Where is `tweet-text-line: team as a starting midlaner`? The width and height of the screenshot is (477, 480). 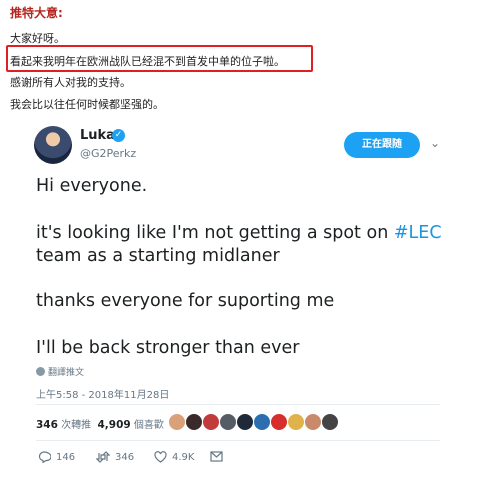
tweet-text-line: team as a starting midlaner is located at coordinates (158, 256).